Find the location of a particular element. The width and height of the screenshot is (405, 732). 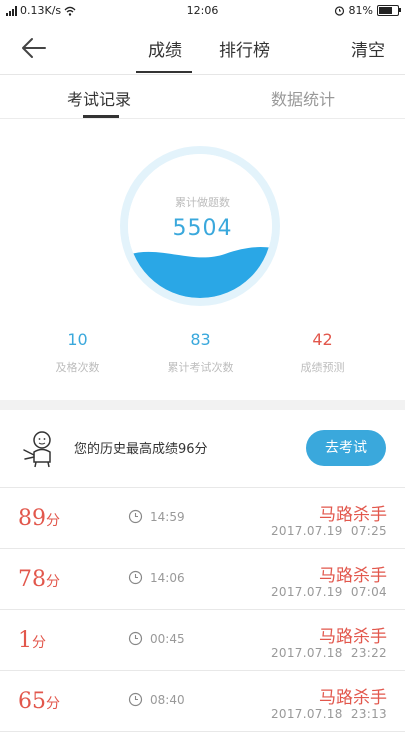

battery-percent: 81% is located at coordinates (360, 10).